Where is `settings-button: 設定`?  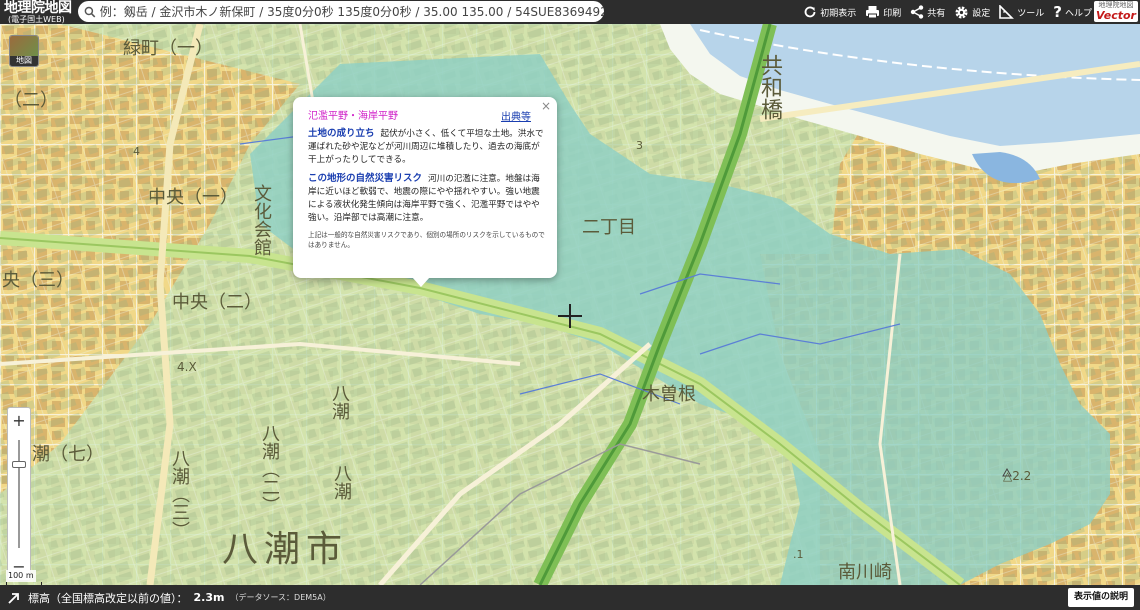
settings-button: 設定 is located at coordinates (972, 12).